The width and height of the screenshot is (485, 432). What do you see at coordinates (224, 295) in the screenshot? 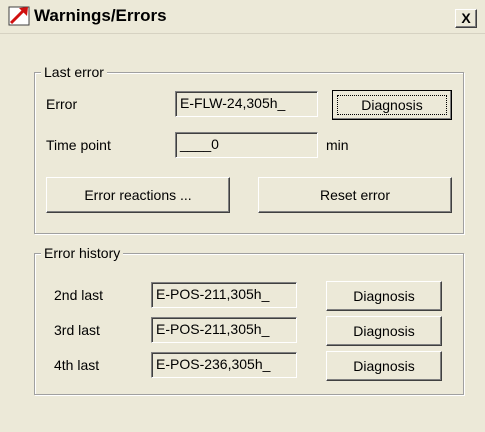
I see `history-field-2nd: E-POS-211,305h_` at bounding box center [224, 295].